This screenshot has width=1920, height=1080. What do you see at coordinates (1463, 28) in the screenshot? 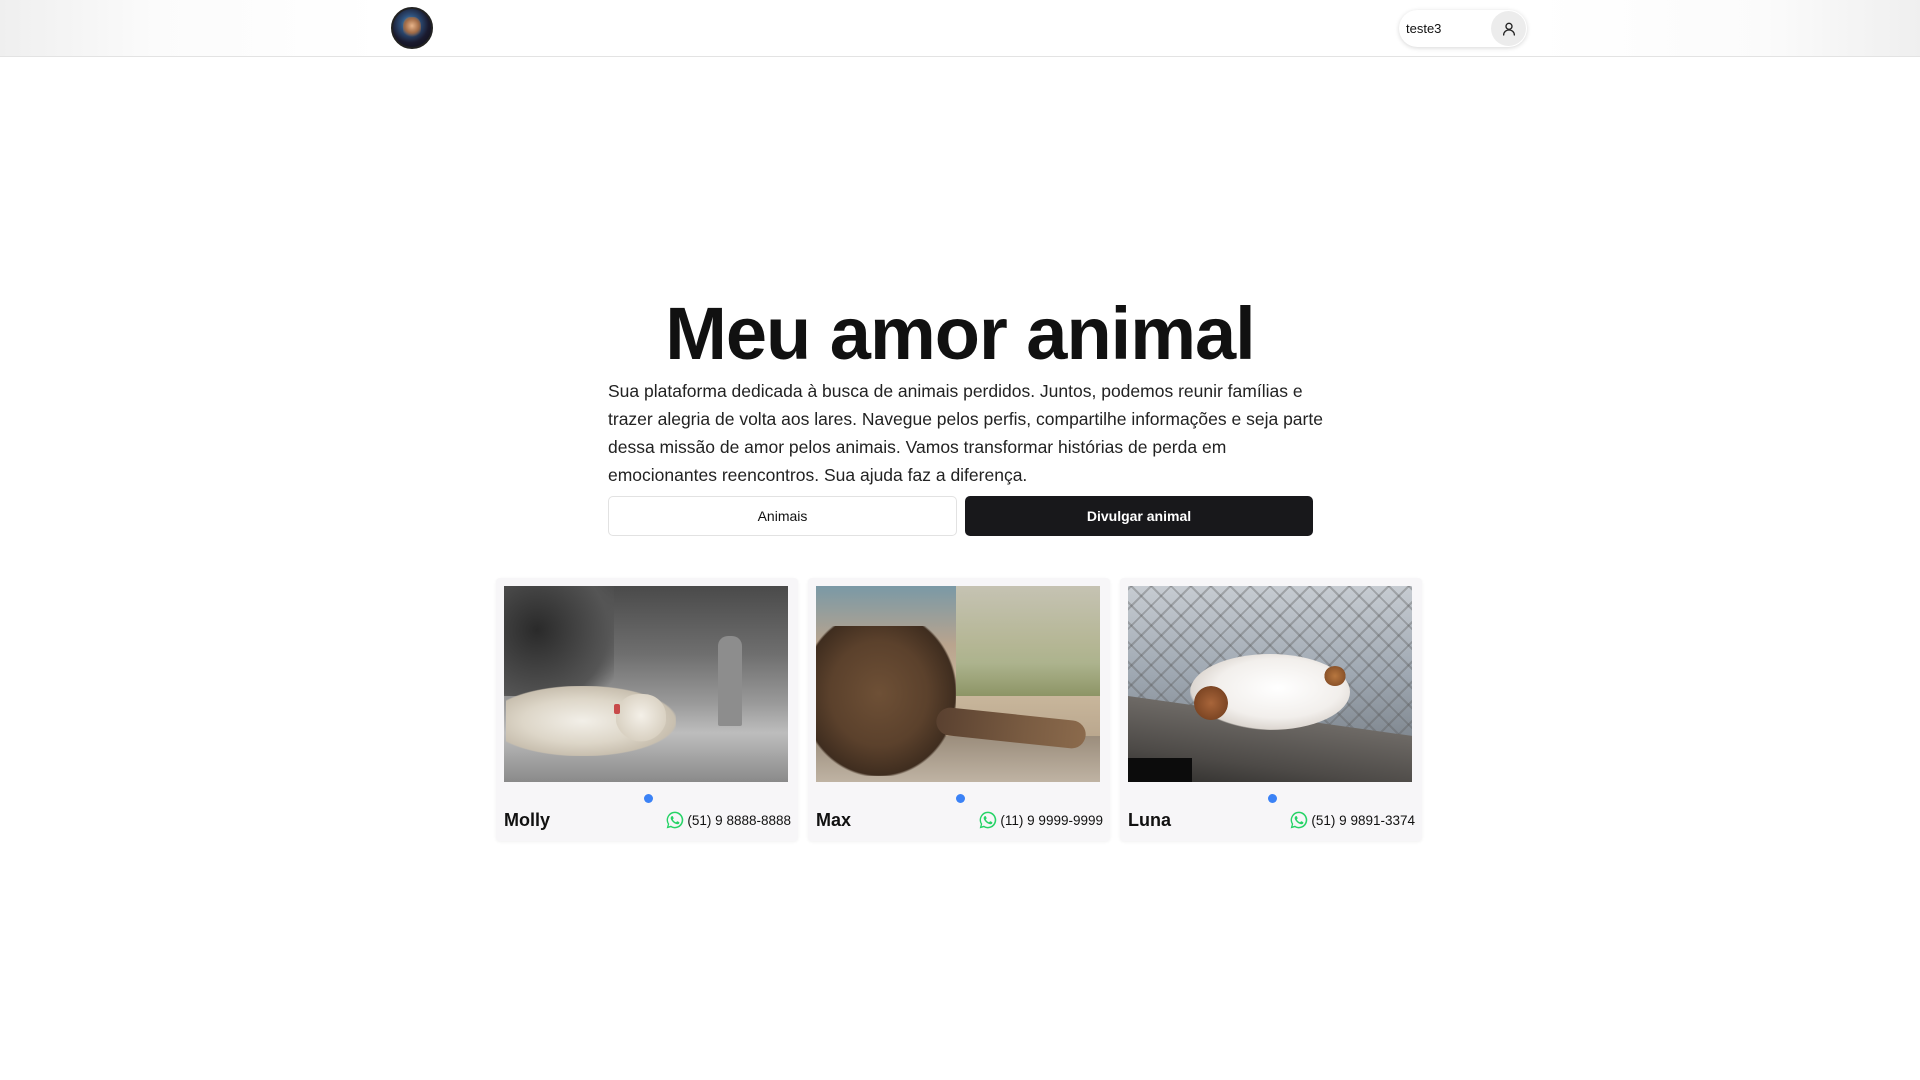
I see `user-menu-button: teste3` at bounding box center [1463, 28].